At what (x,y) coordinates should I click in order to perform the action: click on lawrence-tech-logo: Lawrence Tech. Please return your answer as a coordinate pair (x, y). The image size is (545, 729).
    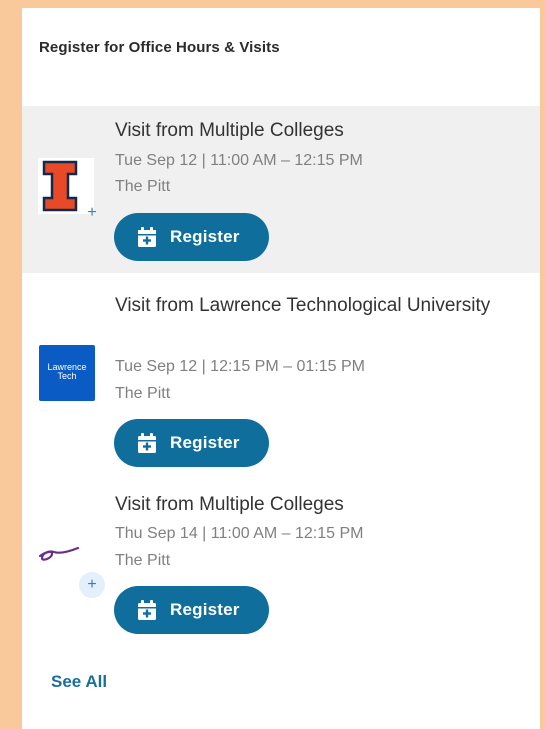
    Looking at the image, I should click on (67, 373).